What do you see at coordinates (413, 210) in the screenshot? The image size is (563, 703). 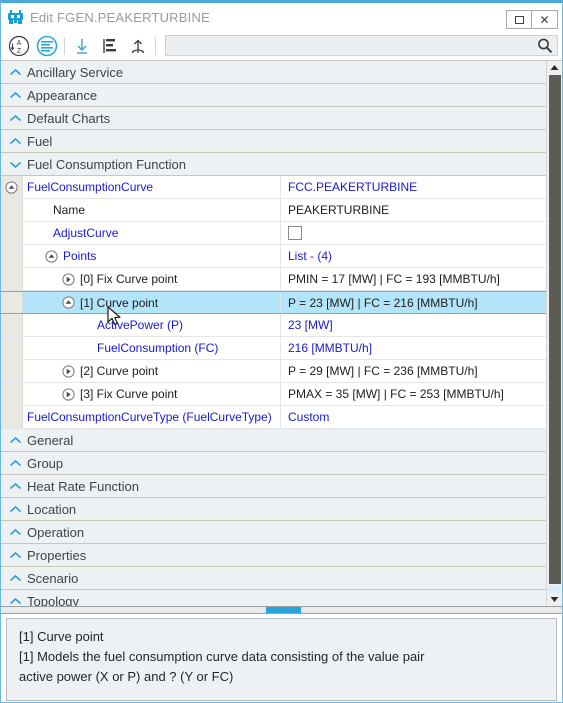 I see `property-value-cell: PEAKERTURBINE` at bounding box center [413, 210].